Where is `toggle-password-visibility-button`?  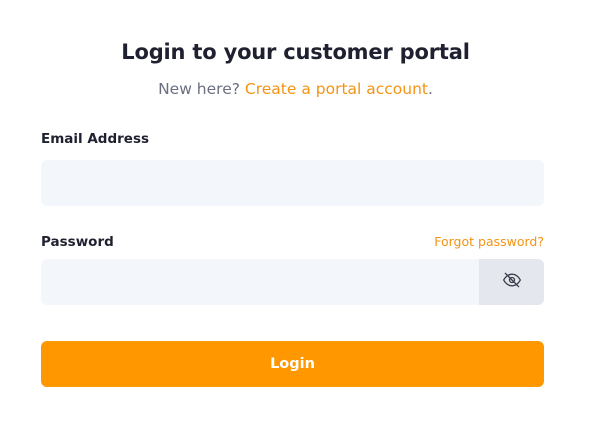
toggle-password-visibility-button is located at coordinates (511, 282).